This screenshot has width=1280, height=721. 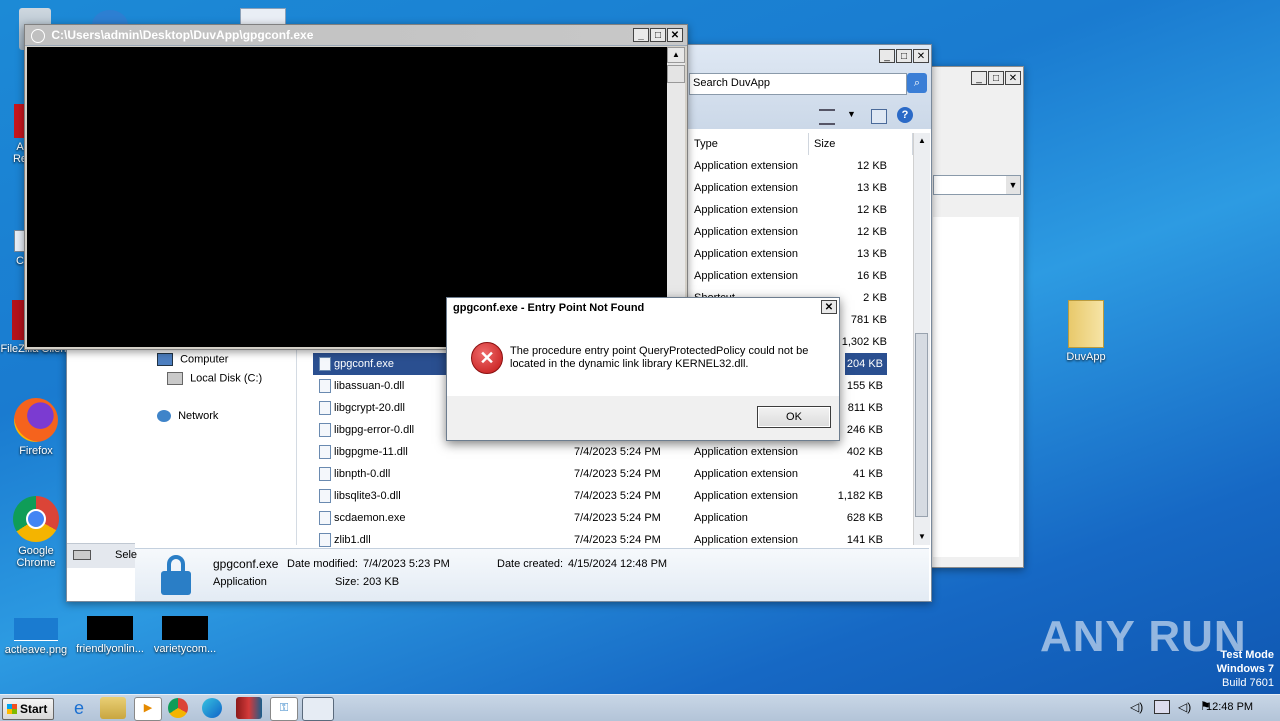 What do you see at coordinates (28, 709) in the screenshot?
I see `start-button: Start` at bounding box center [28, 709].